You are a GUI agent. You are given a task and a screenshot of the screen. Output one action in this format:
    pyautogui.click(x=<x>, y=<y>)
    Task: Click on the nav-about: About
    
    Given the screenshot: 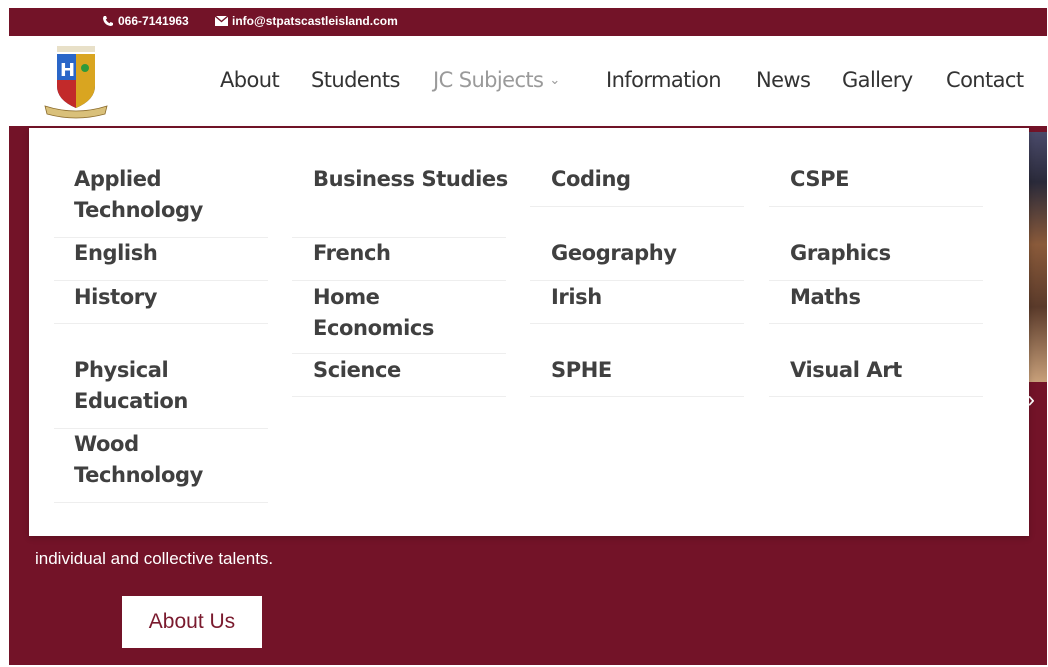 What is the action you would take?
    pyautogui.click(x=250, y=80)
    